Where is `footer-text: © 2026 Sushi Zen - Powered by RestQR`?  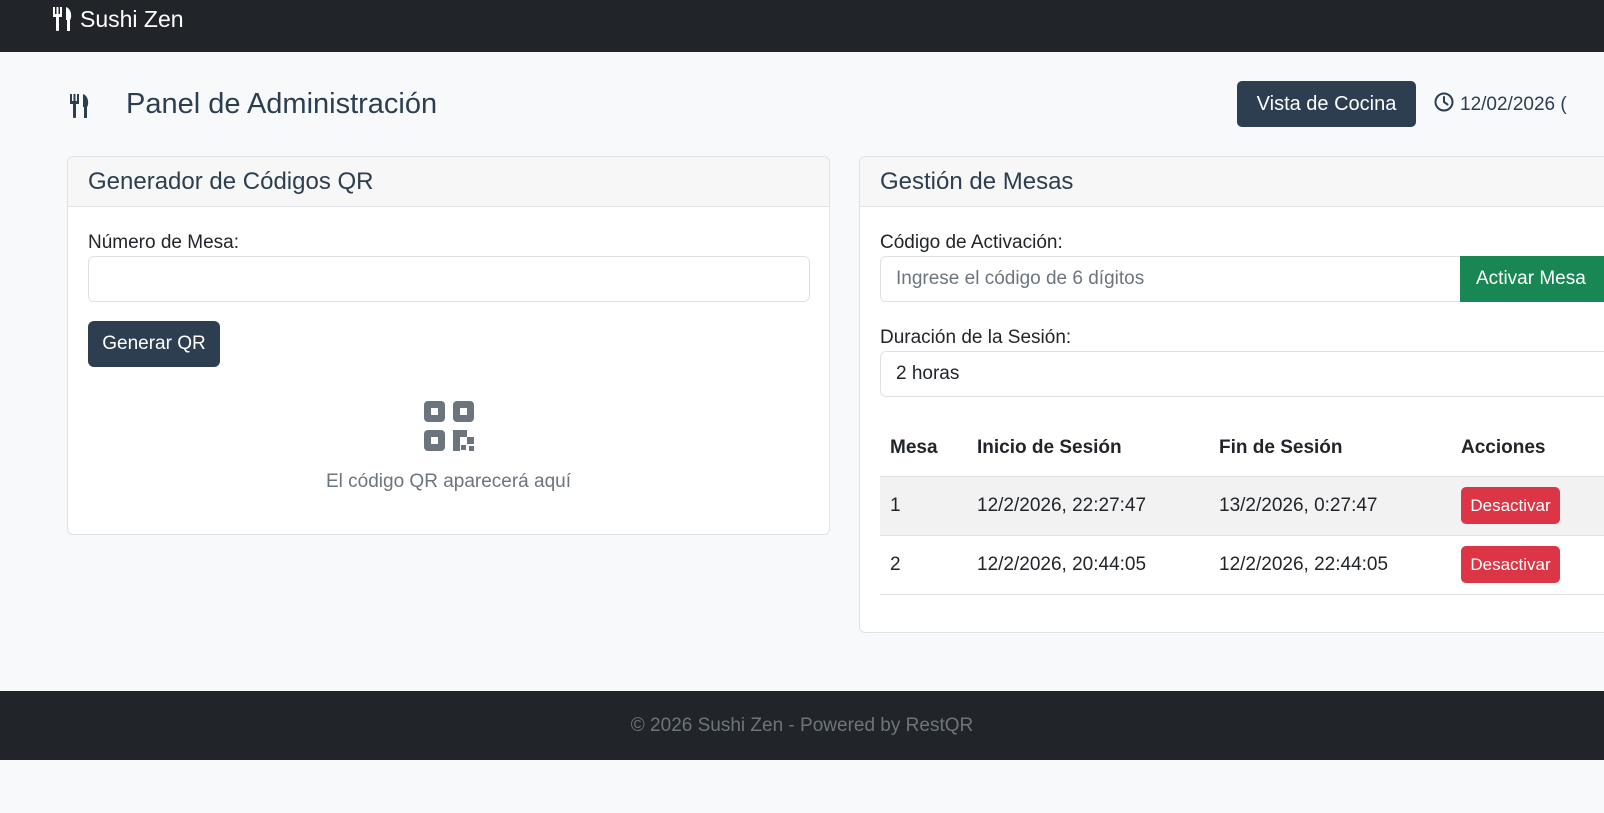
footer-text: © 2026 Sushi Zen - Powered by RestQR is located at coordinates (802, 725).